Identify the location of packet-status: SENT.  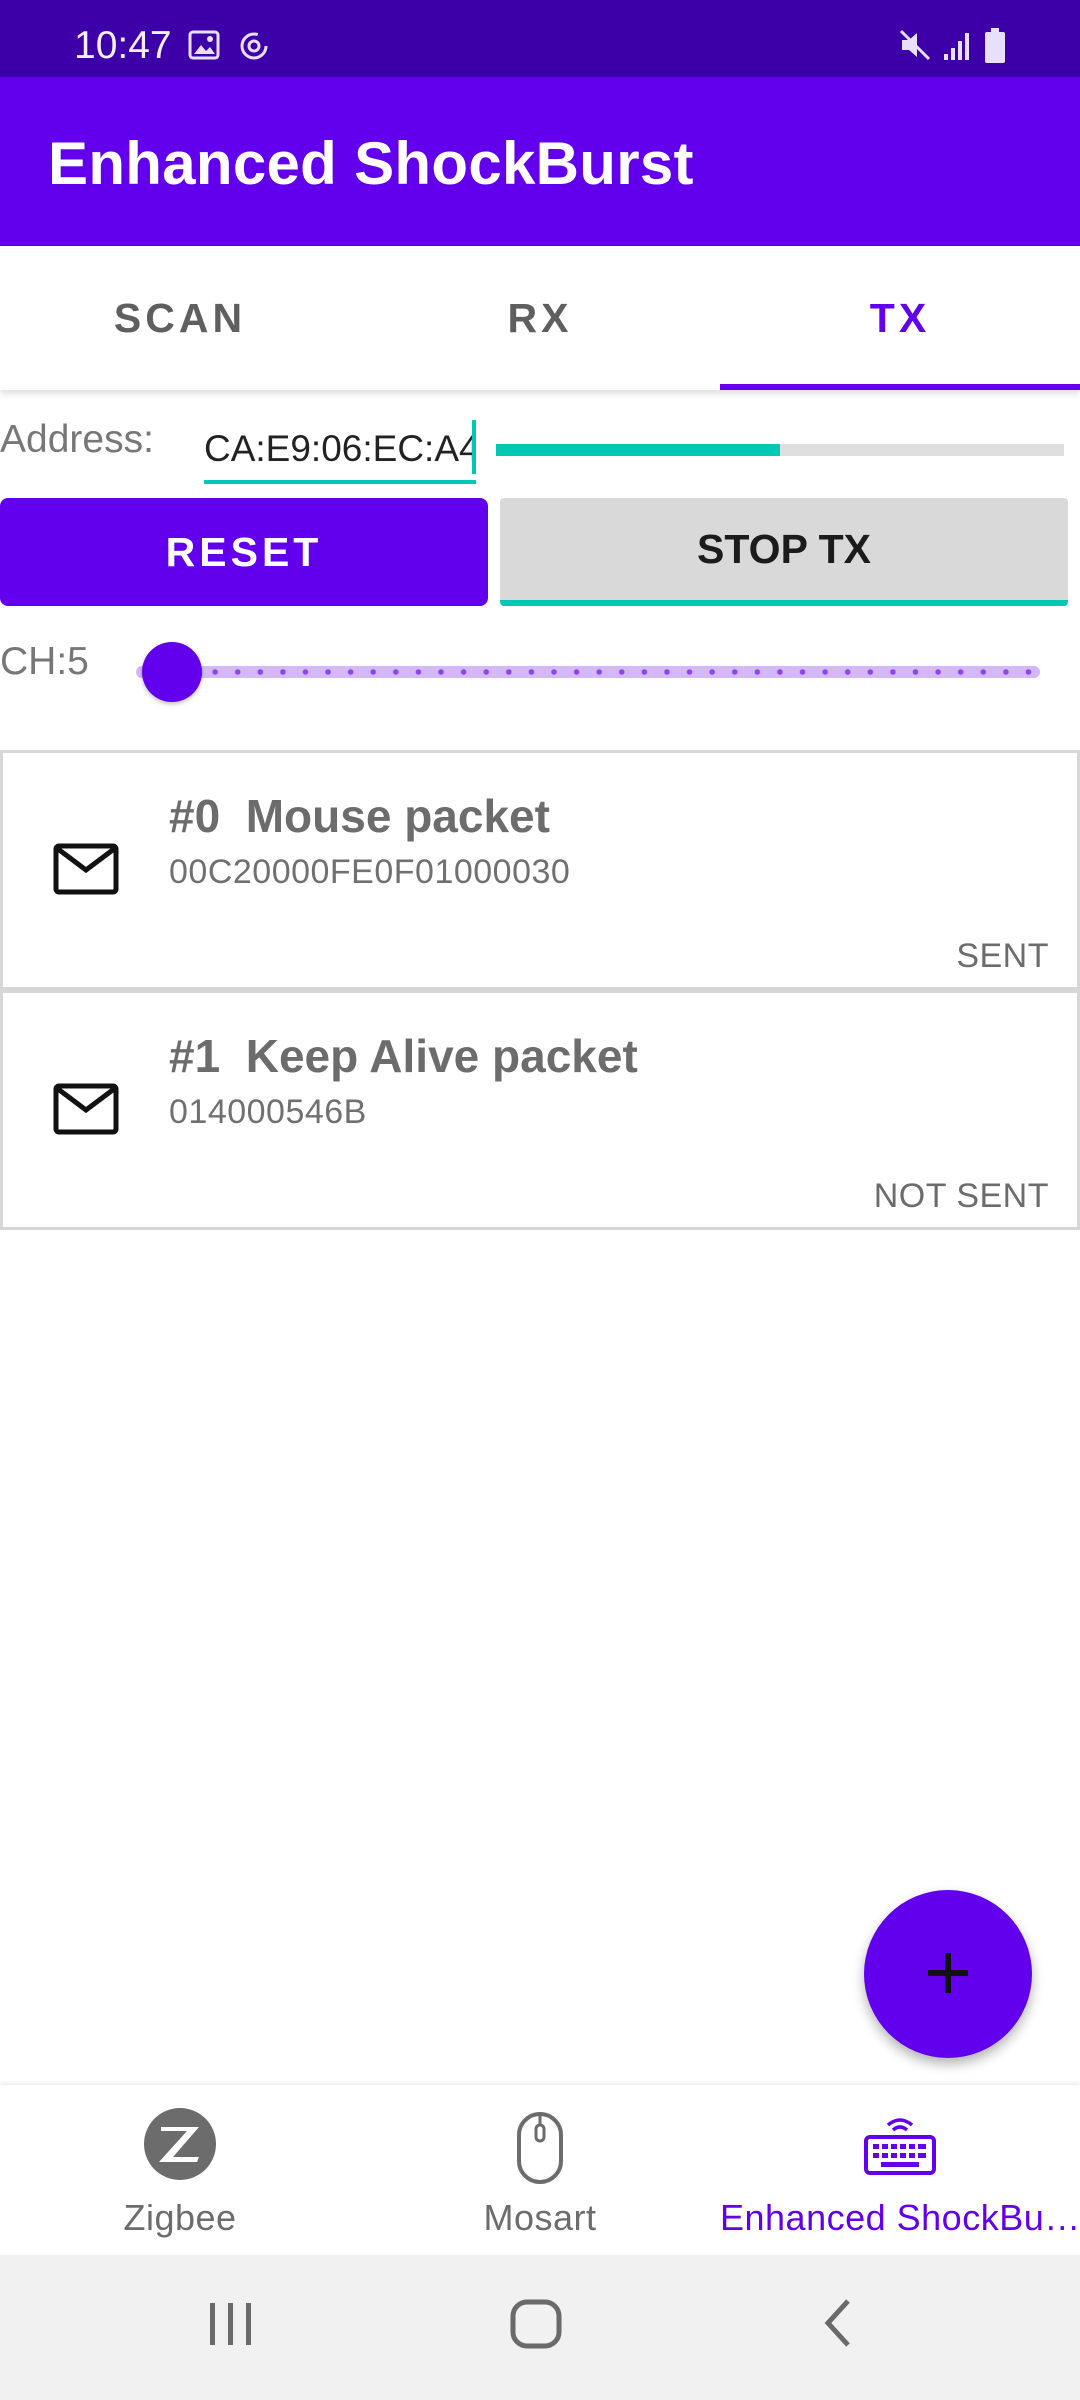
(1002, 956).